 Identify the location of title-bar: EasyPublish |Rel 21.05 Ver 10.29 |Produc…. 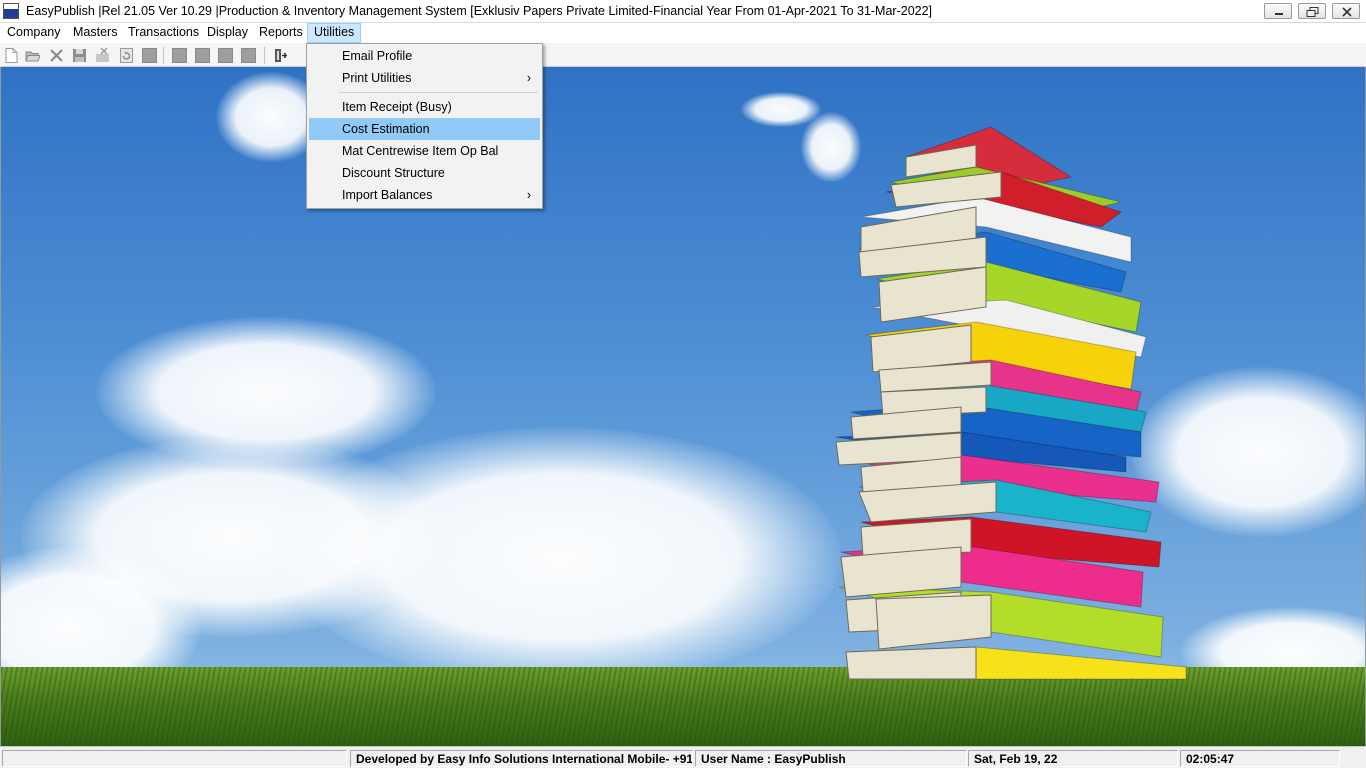
(683, 11).